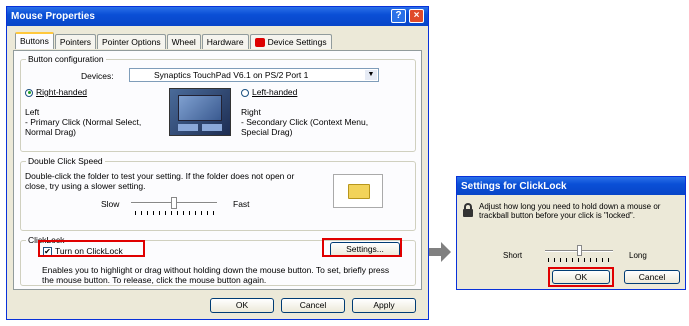 This screenshot has height=326, width=689. I want to click on chevron-down-icon: ▼, so click(371, 75).